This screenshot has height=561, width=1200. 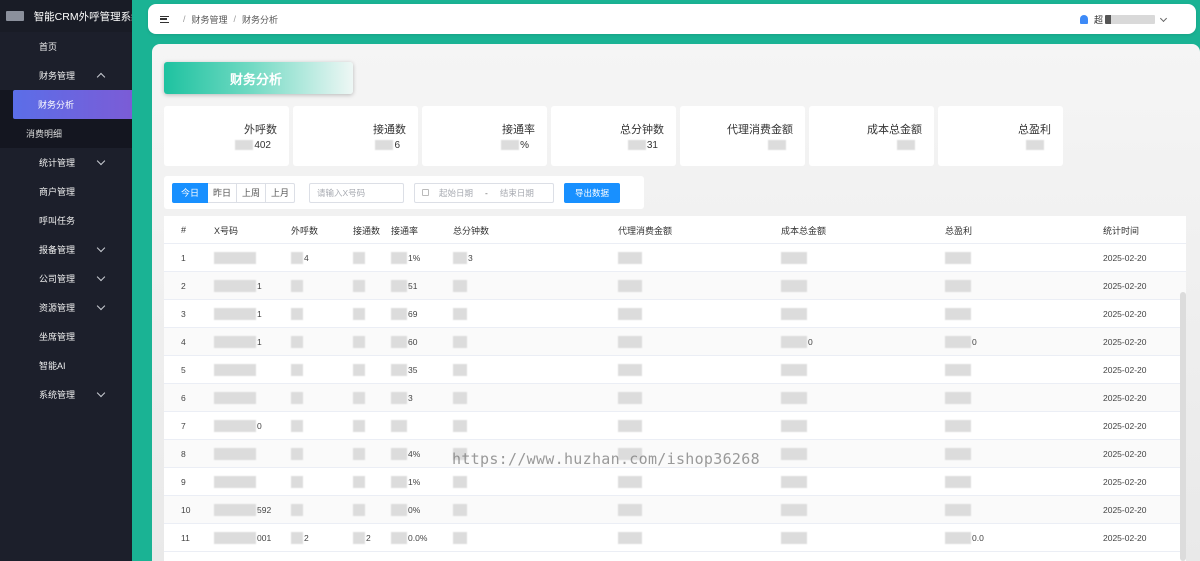 I want to click on table-cell: 1, so click(x=238, y=286).